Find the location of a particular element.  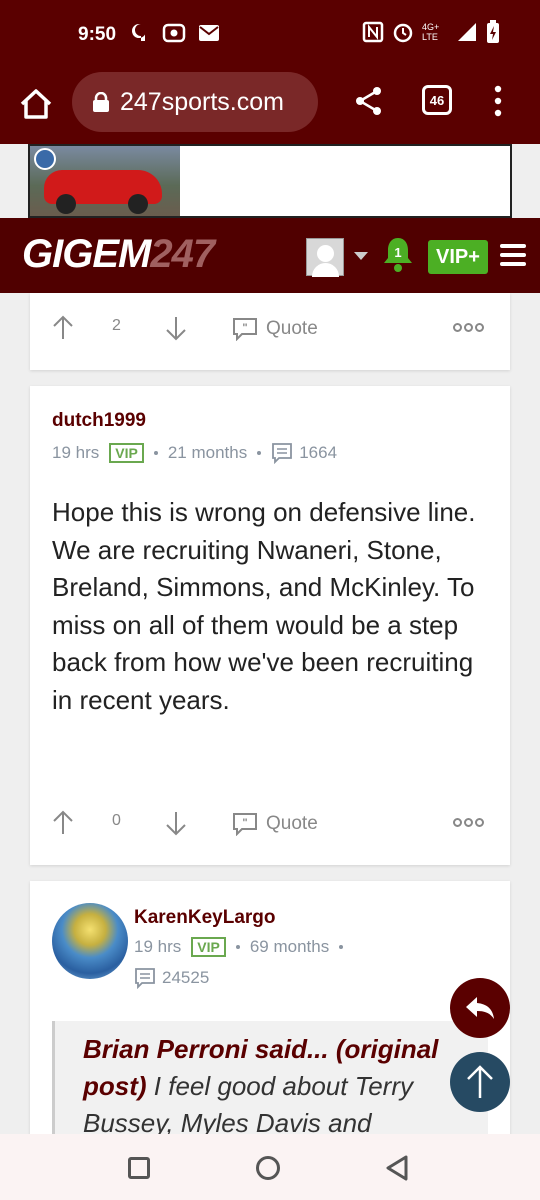

app-notification-icon is located at coordinates (138, 32).